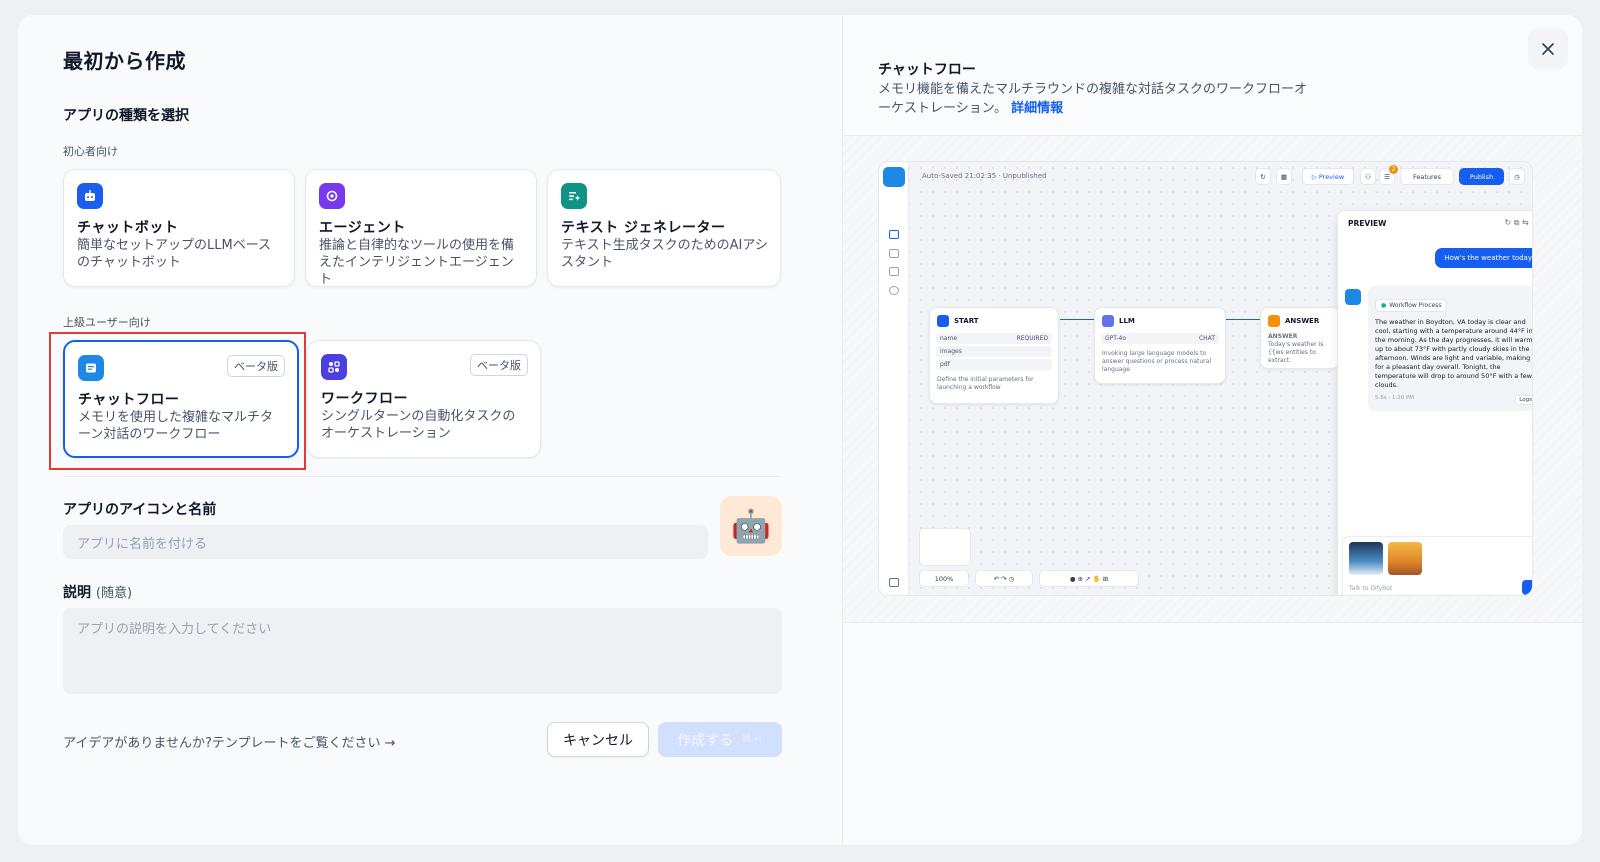  I want to click on card-title: エージェント, so click(362, 228).